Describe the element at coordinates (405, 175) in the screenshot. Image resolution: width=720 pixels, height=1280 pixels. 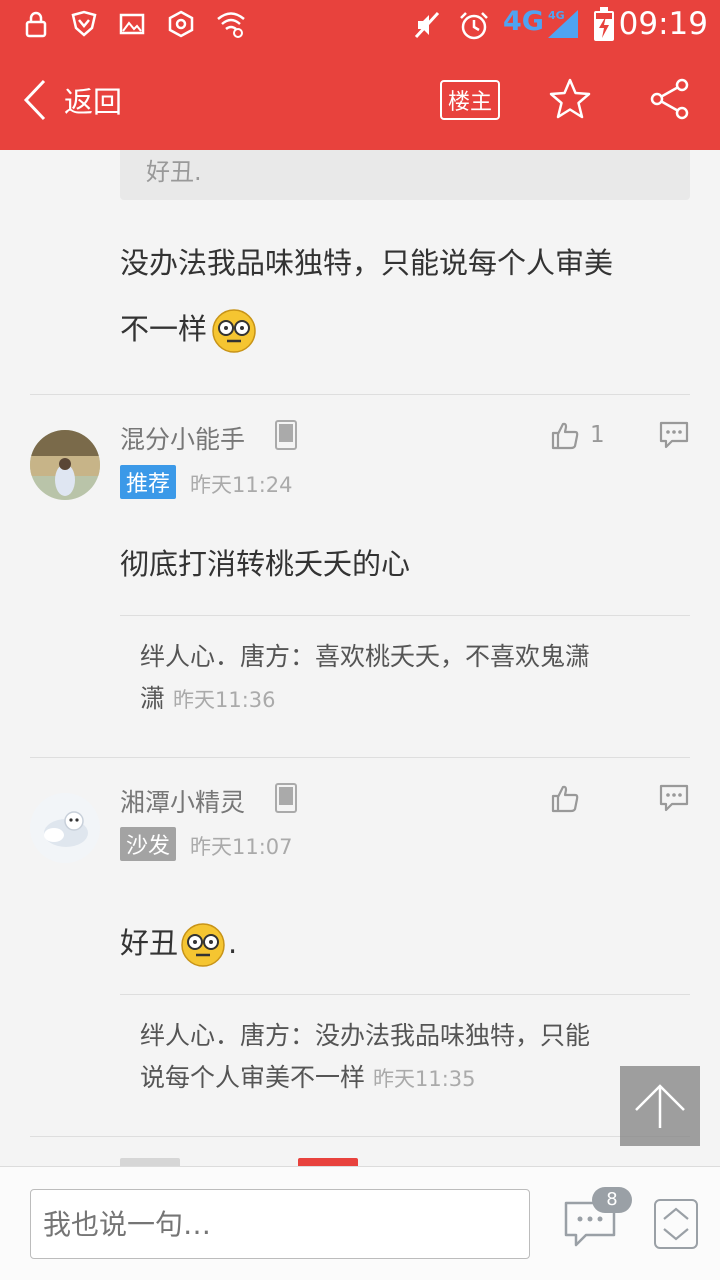
I see `quoted-reply: 好丑.` at that location.